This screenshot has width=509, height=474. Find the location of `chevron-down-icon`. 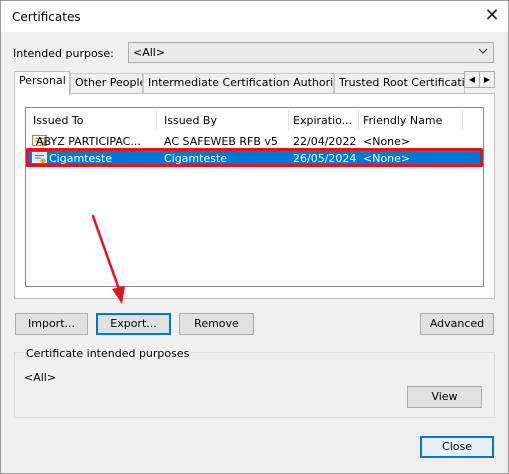

chevron-down-icon is located at coordinates (483, 52).